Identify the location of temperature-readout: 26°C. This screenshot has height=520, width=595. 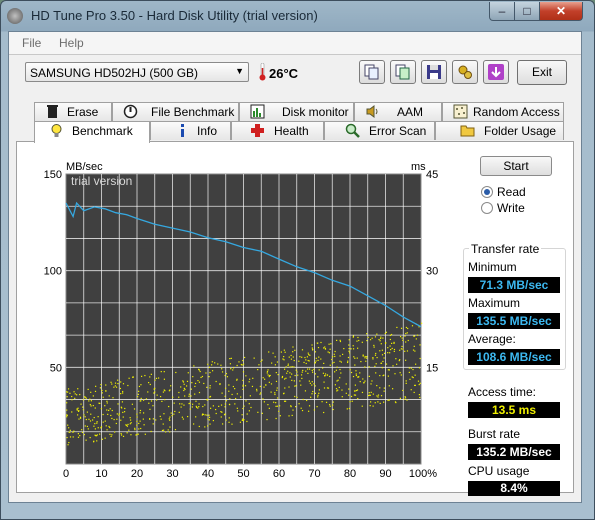
(284, 73).